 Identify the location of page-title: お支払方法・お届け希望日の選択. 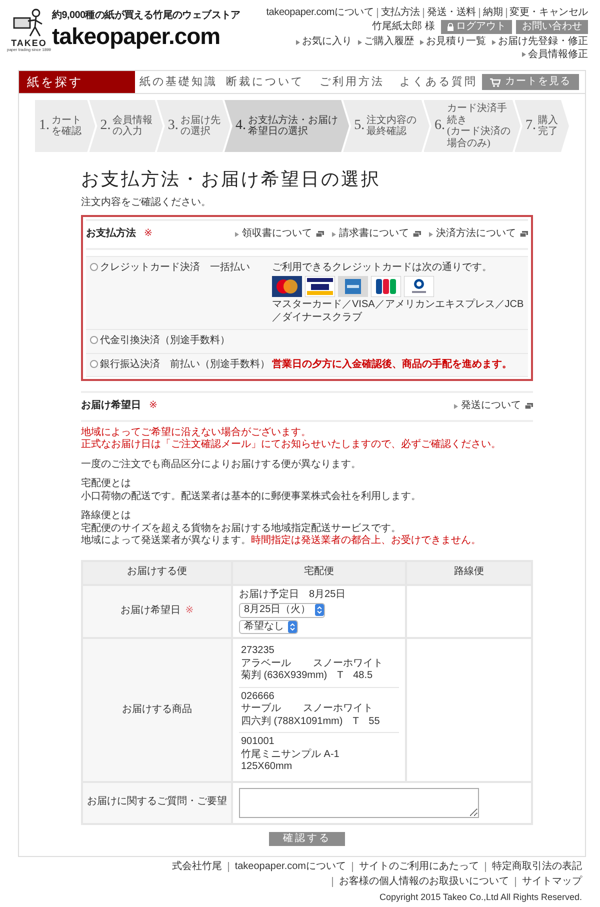
(231, 179).